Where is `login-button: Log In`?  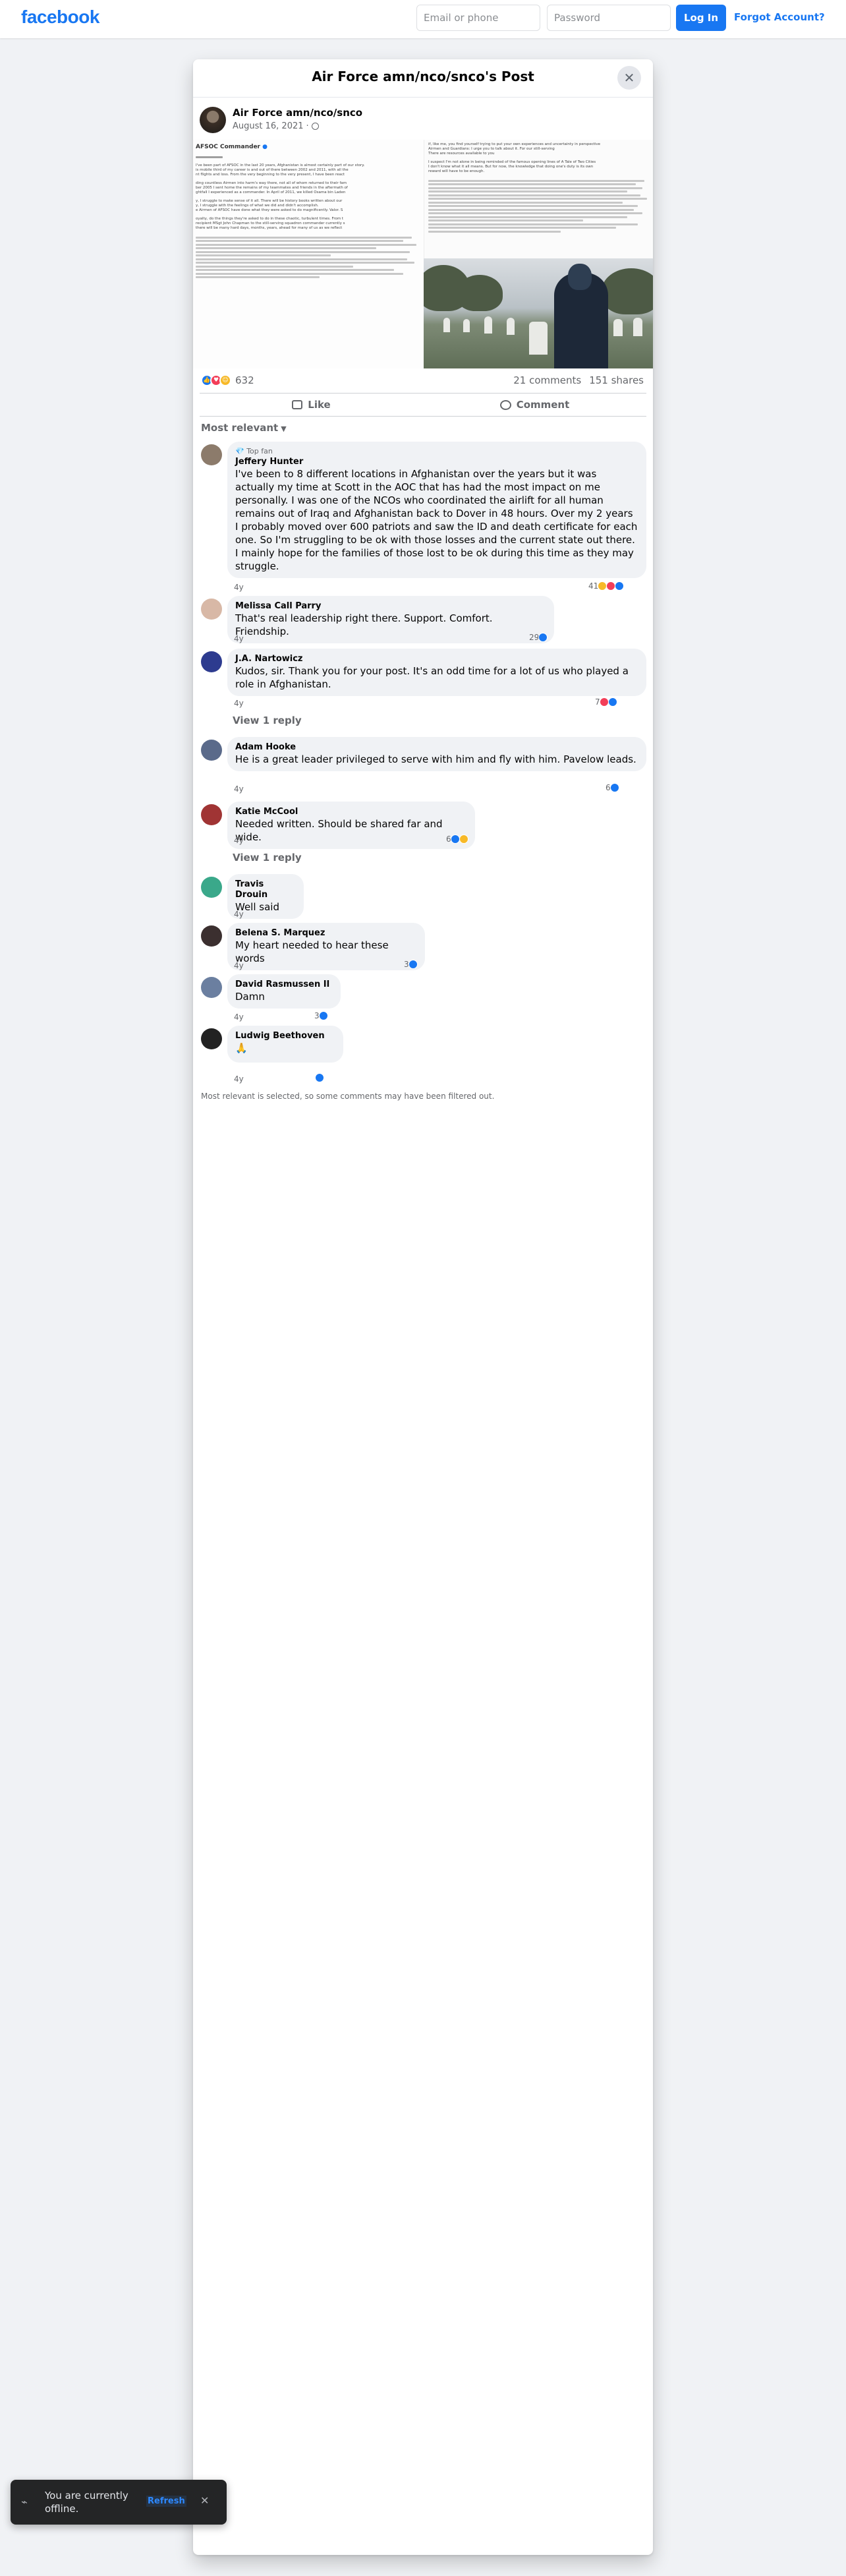 login-button: Log In is located at coordinates (701, 18).